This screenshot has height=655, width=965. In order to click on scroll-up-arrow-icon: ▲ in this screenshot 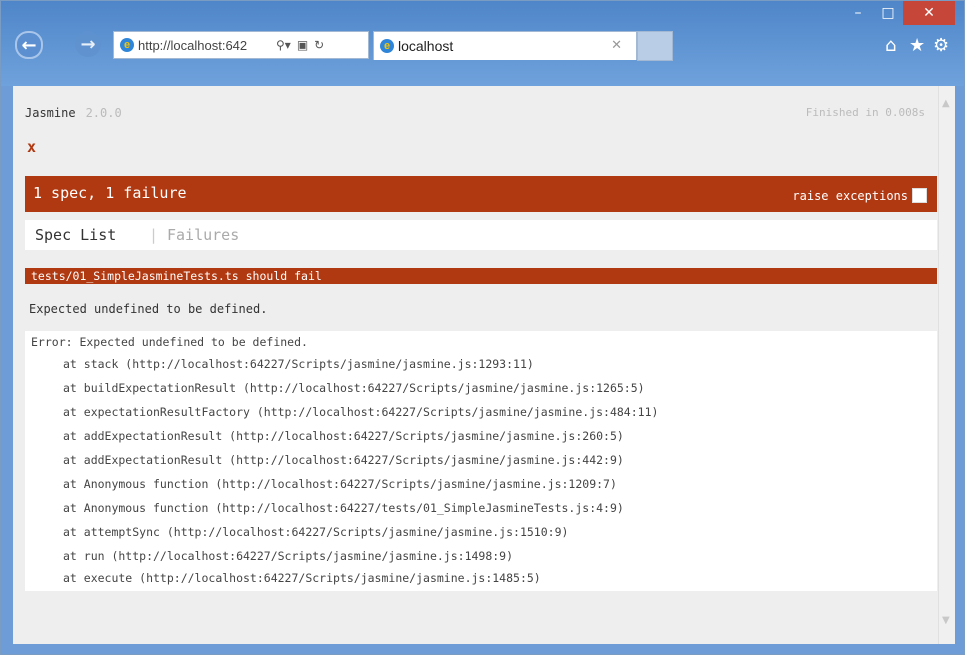, I will do `click(946, 103)`.